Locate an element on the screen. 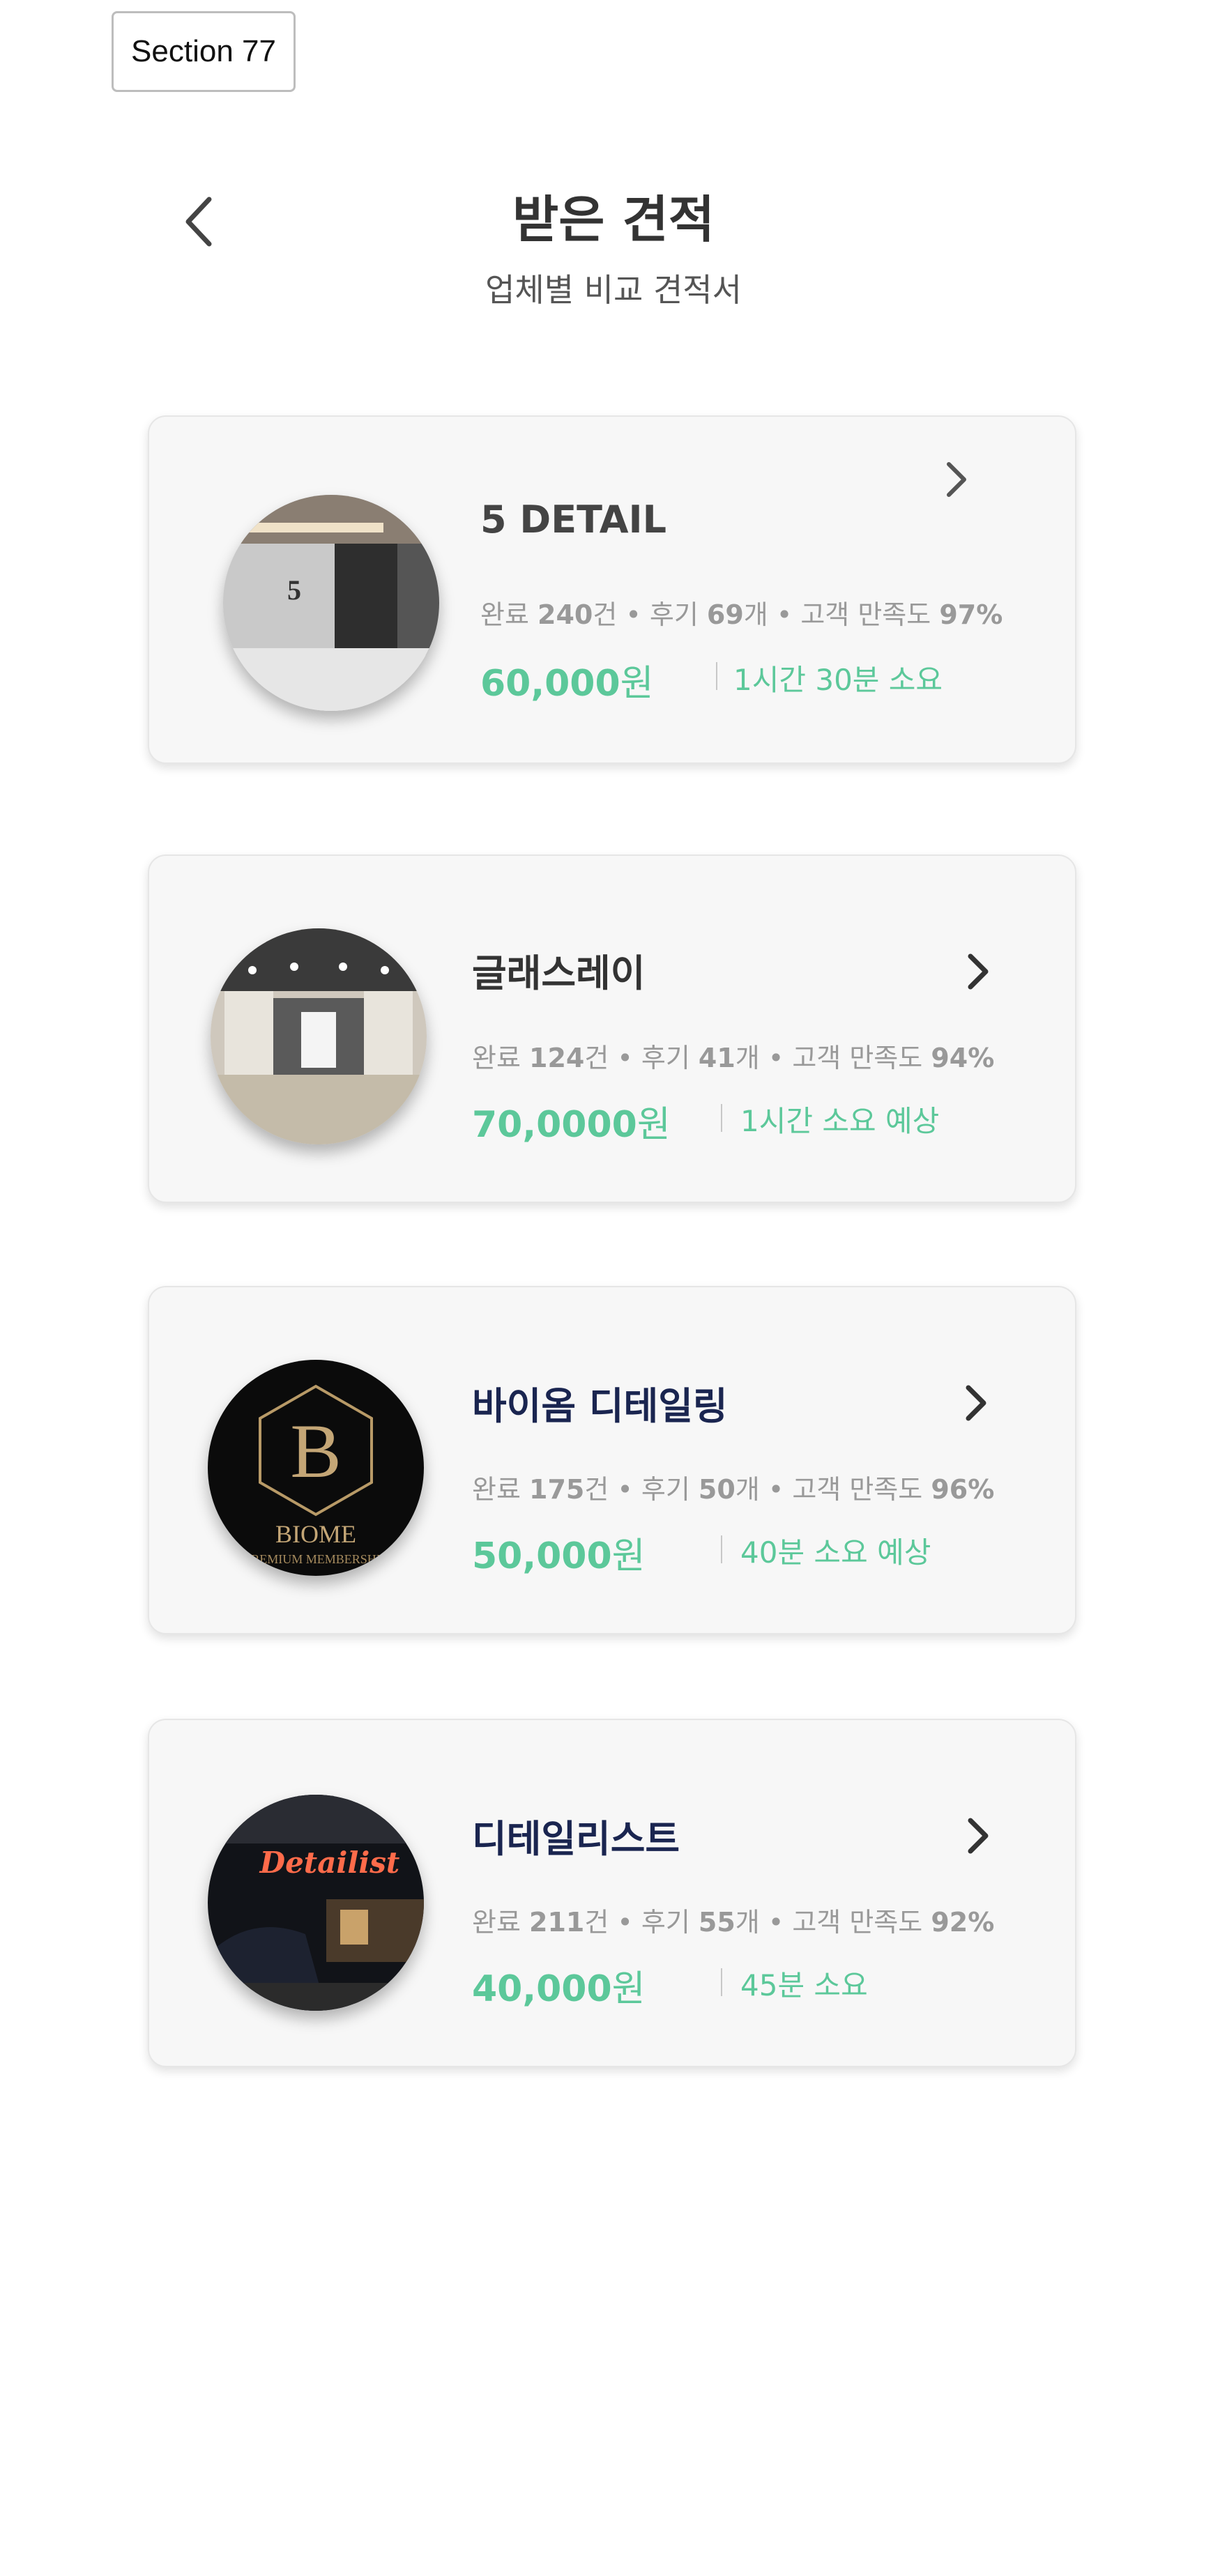  svg-text: 5 is located at coordinates (294, 590).